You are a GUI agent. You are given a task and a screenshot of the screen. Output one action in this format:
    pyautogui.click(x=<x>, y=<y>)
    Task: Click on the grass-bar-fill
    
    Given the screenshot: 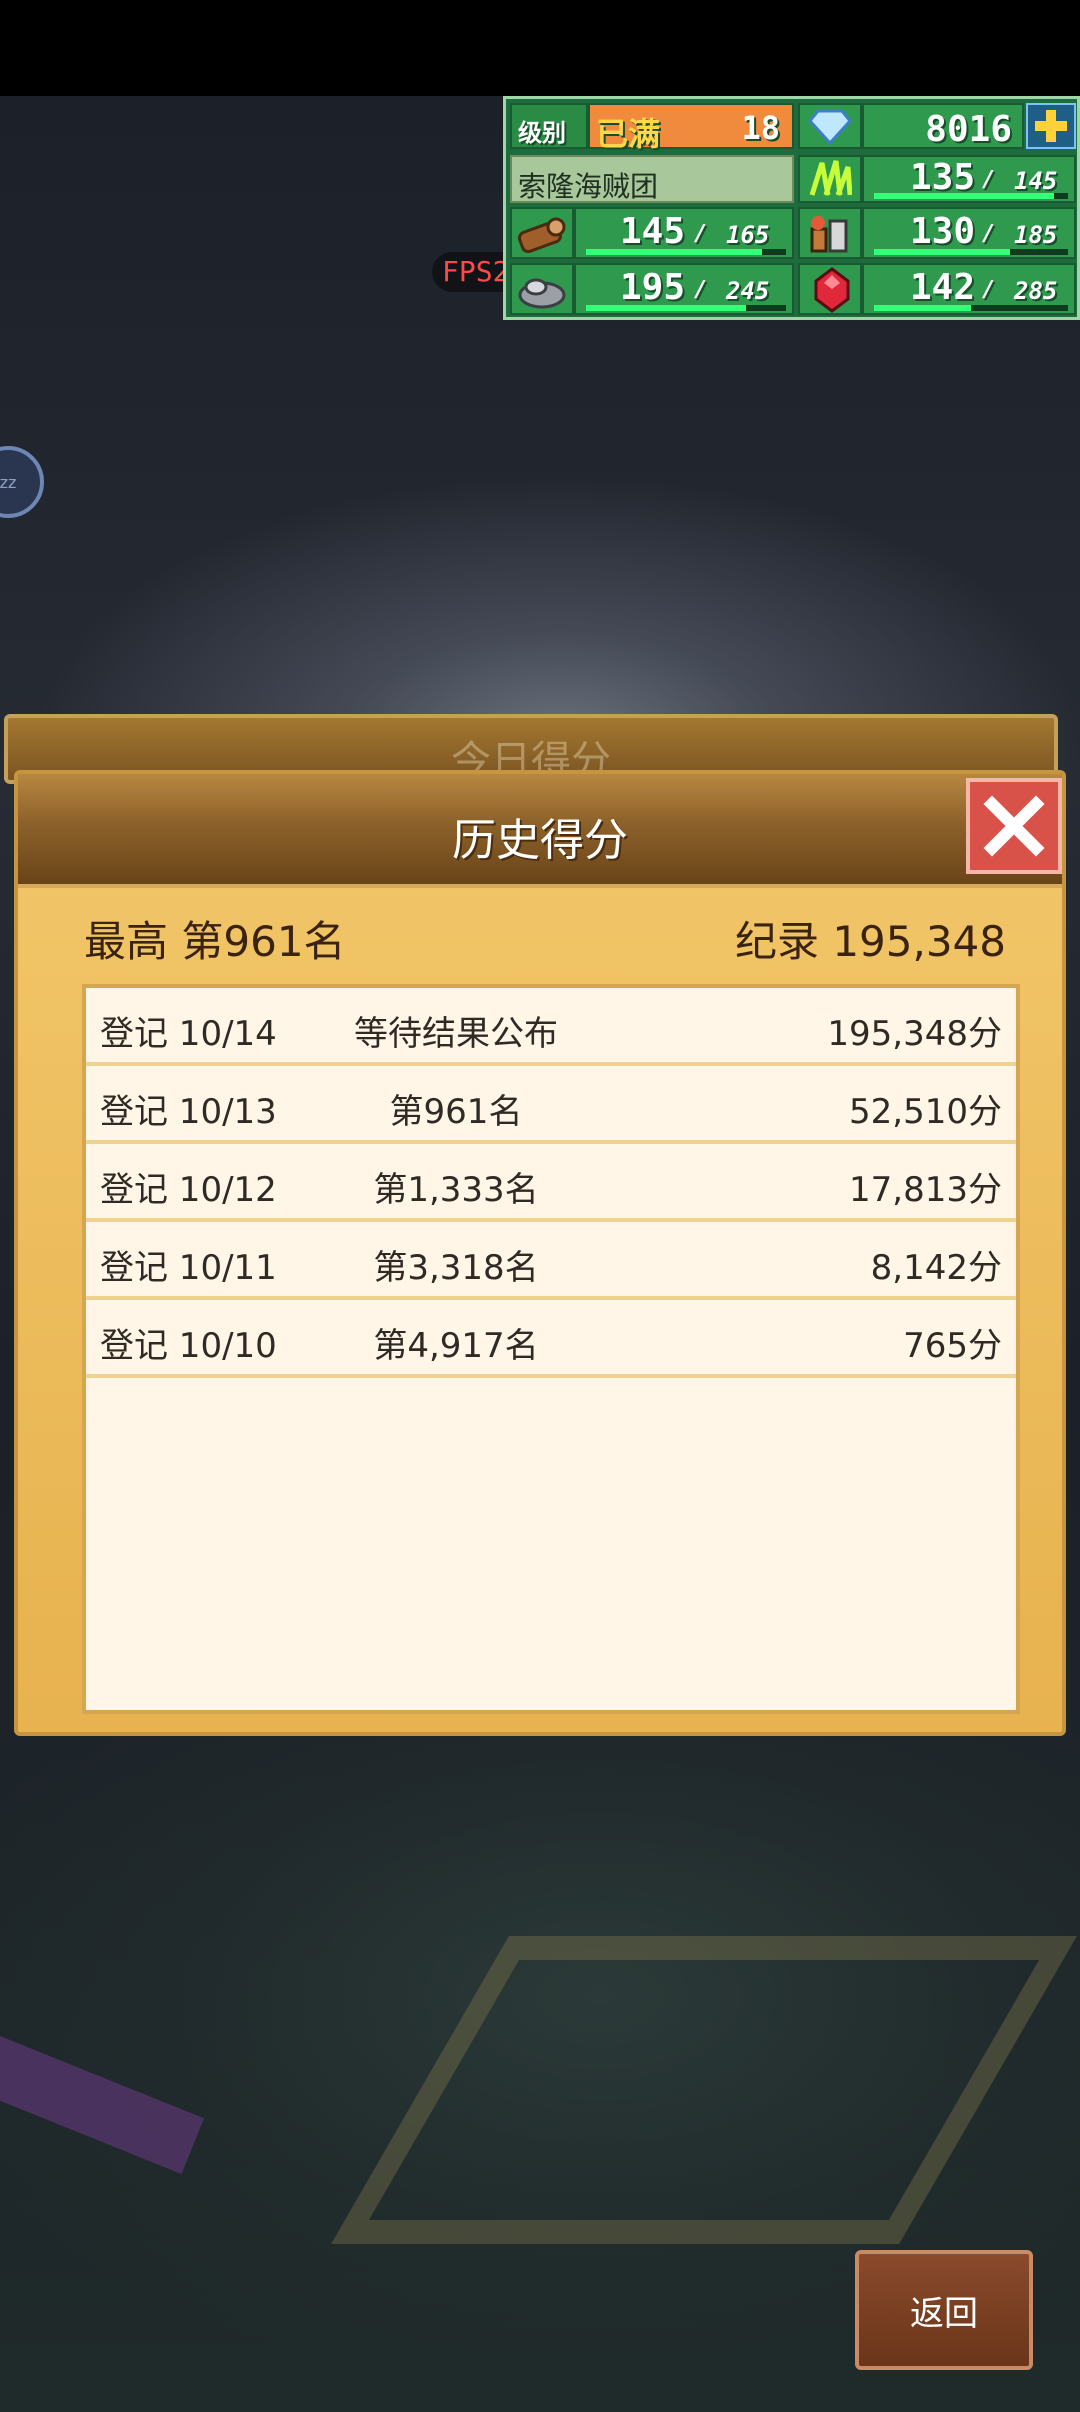 What is the action you would take?
    pyautogui.click(x=964, y=196)
    